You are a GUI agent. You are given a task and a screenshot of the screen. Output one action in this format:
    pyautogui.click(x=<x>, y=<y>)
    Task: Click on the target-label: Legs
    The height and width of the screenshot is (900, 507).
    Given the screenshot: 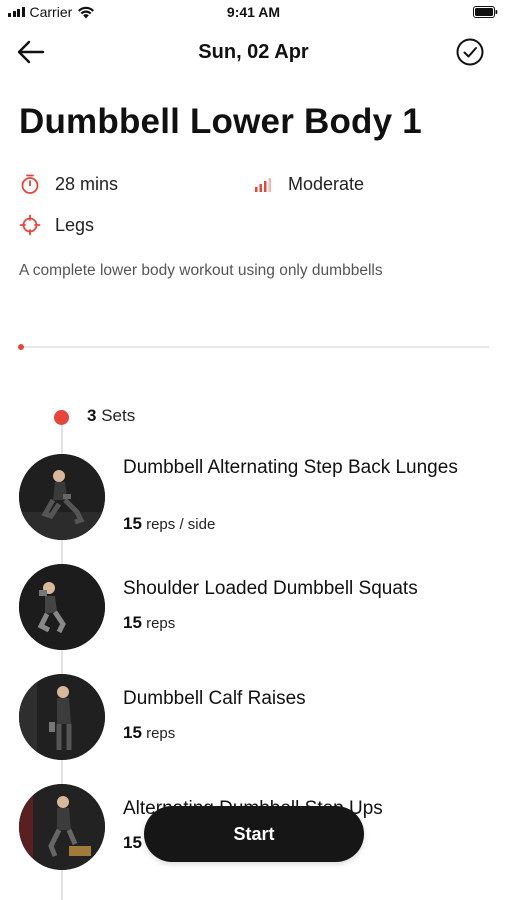 What is the action you would take?
    pyautogui.click(x=75, y=224)
    